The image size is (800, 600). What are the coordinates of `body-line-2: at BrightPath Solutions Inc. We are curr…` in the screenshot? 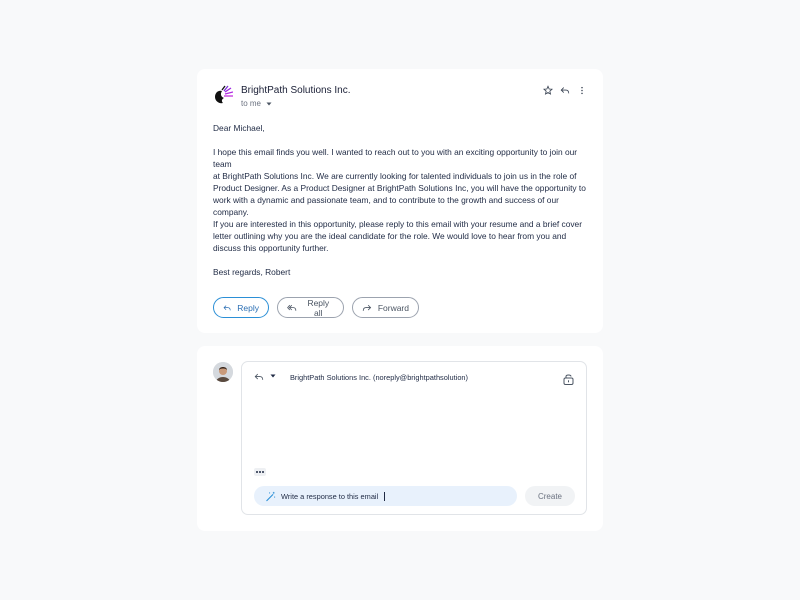 It's located at (399, 194).